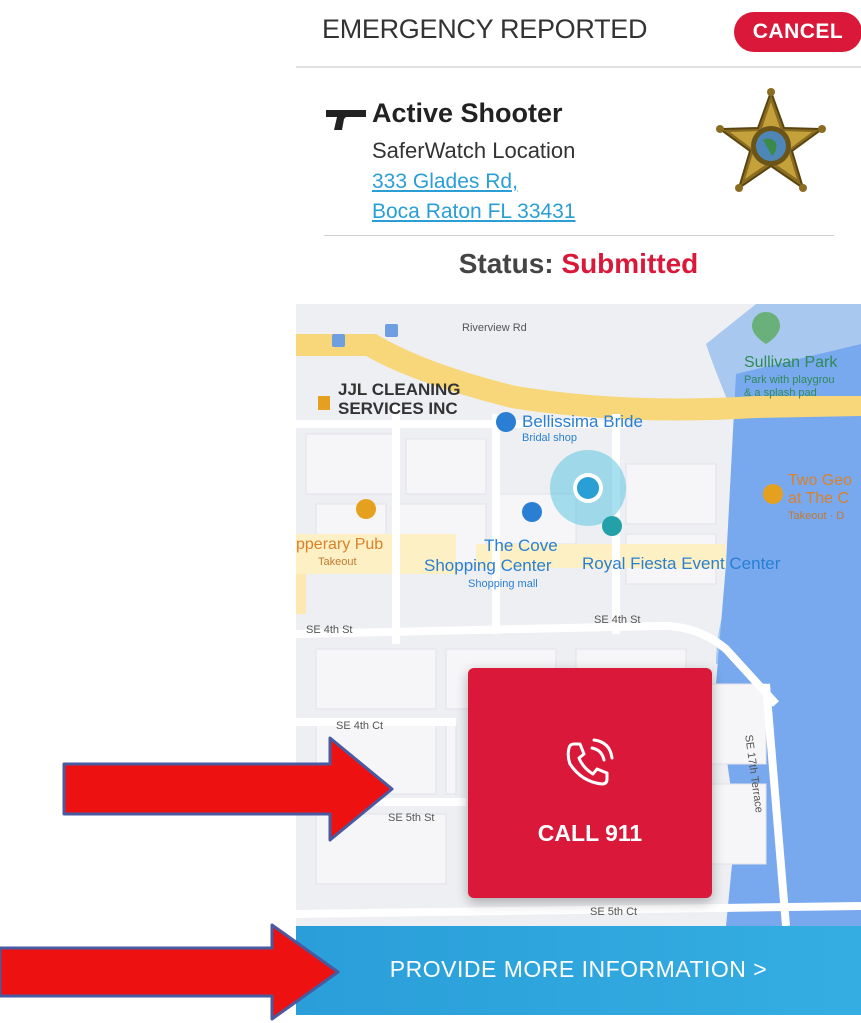 Image resolution: width=861 pixels, height=1023 pixels. Describe the element at coordinates (494, 328) in the screenshot. I see `street-label: Riverview Rd` at that location.